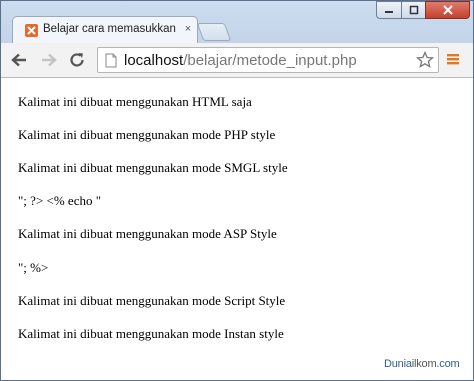  I want to click on watermark: Duniailkom.com, so click(422, 364).